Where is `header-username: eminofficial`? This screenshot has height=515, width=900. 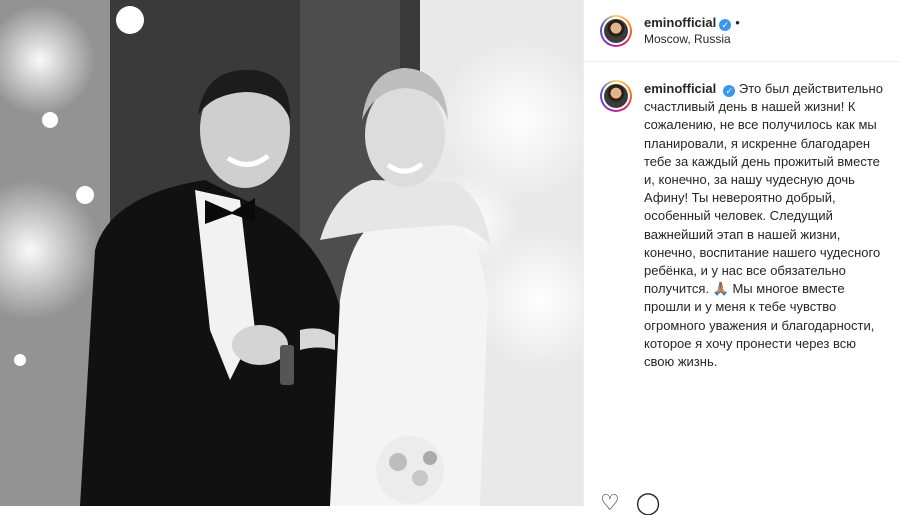 header-username: eminofficial is located at coordinates (680, 22).